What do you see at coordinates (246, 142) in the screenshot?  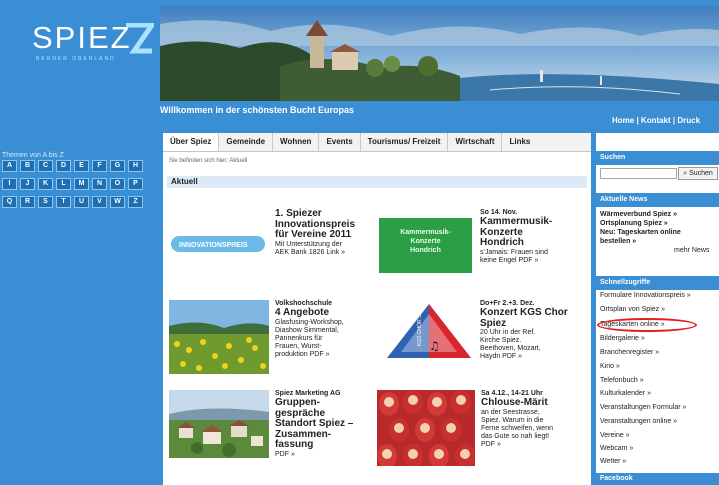 I see `tab-gemeinde: Gemeinde` at bounding box center [246, 142].